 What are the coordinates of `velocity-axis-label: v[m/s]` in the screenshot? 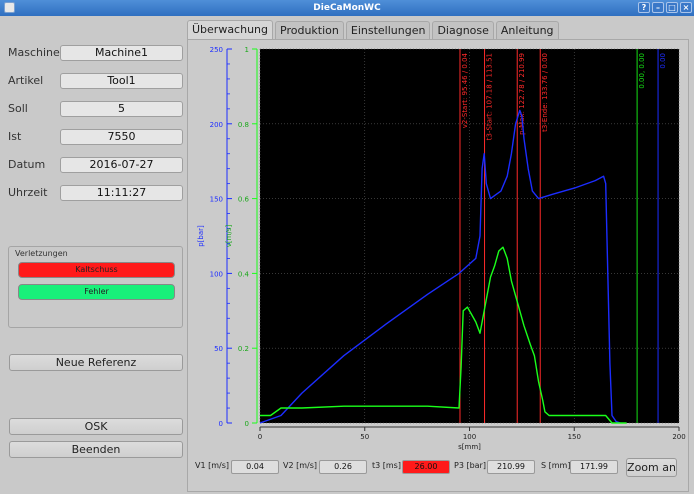 It's located at (229, 236).